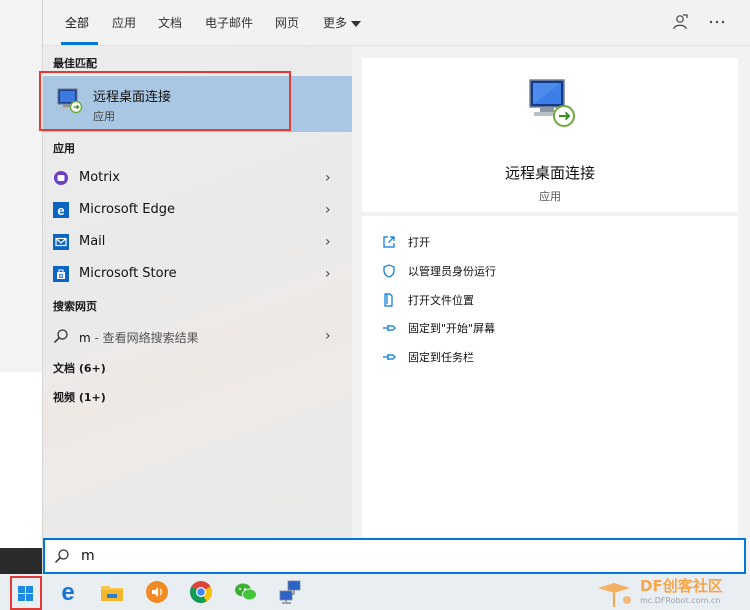 The height and width of the screenshot is (610, 750). I want to click on detail-card: 远程桌面连接 应用, so click(550, 135).